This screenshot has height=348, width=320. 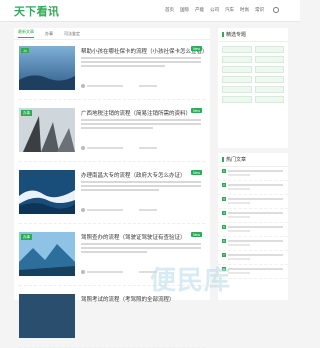 What do you see at coordinates (253, 216) in the screenshot?
I see `hot-item: 4` at bounding box center [253, 216].